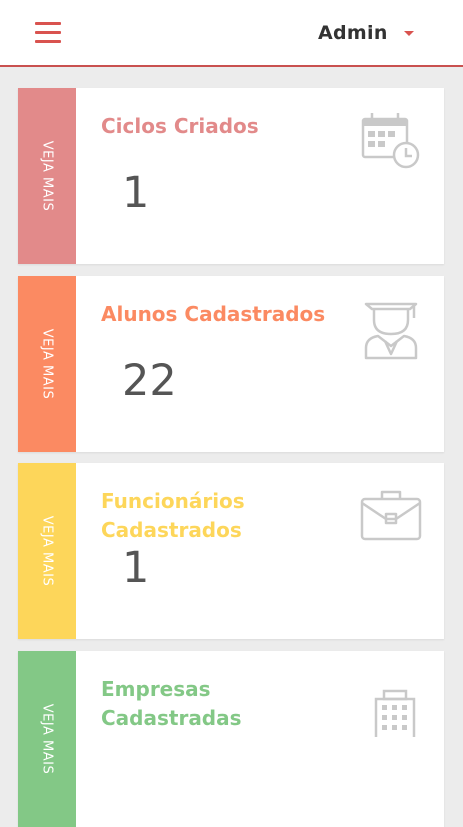  What do you see at coordinates (173, 515) in the screenshot?
I see `card-title: Funcionários Cadastrados` at bounding box center [173, 515].